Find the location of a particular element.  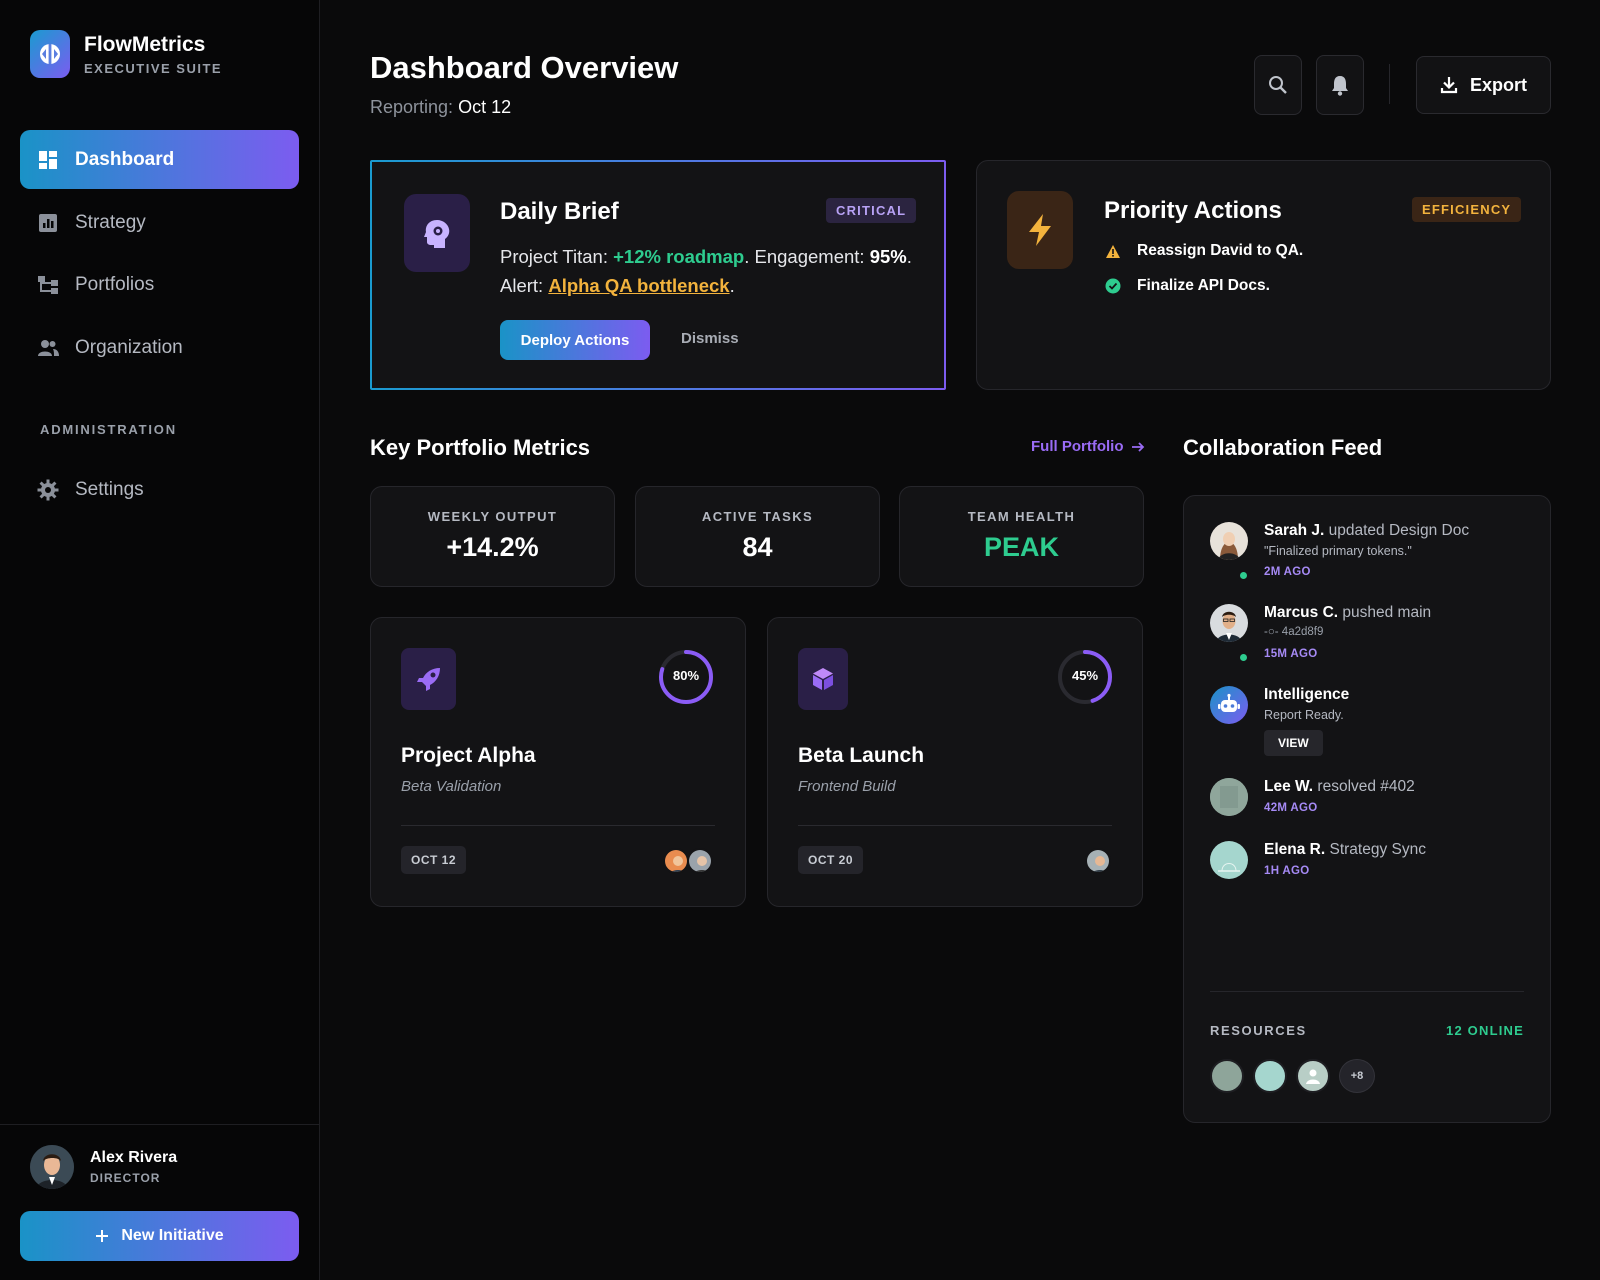

user-profile: Alex Rivera DIRECTOR is located at coordinates (103, 1167).